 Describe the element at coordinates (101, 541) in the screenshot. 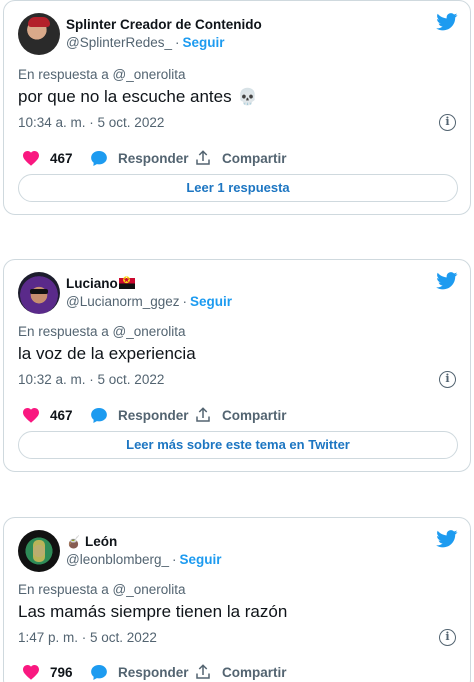

I see `display-name: León` at that location.